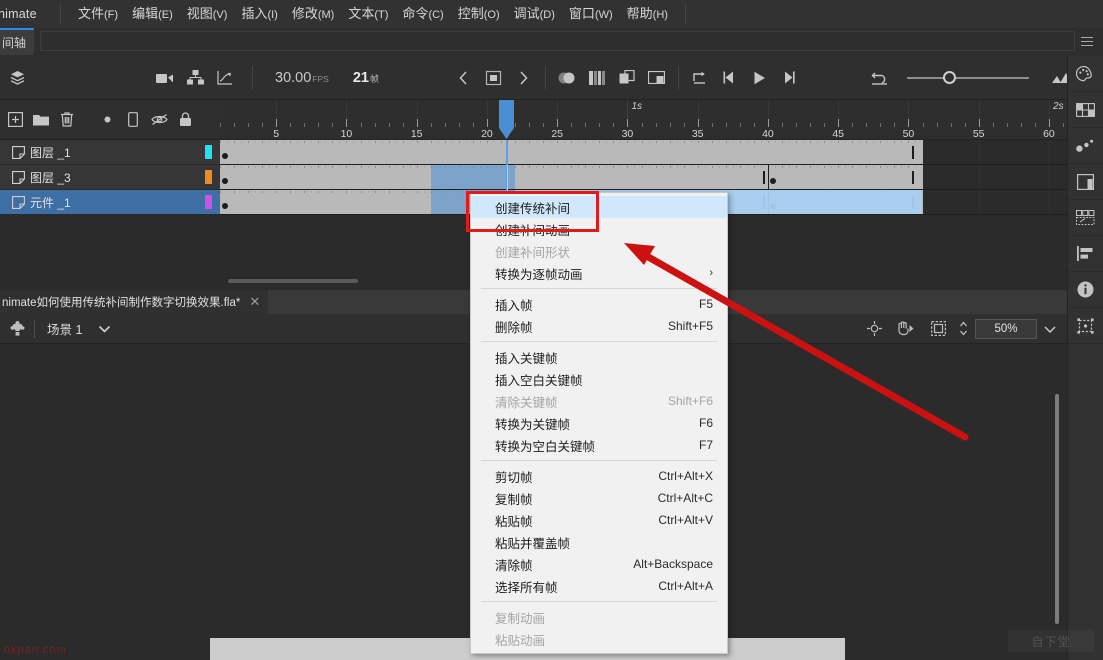  What do you see at coordinates (494, 78) in the screenshot?
I see `add-keyframe-icon` at bounding box center [494, 78].